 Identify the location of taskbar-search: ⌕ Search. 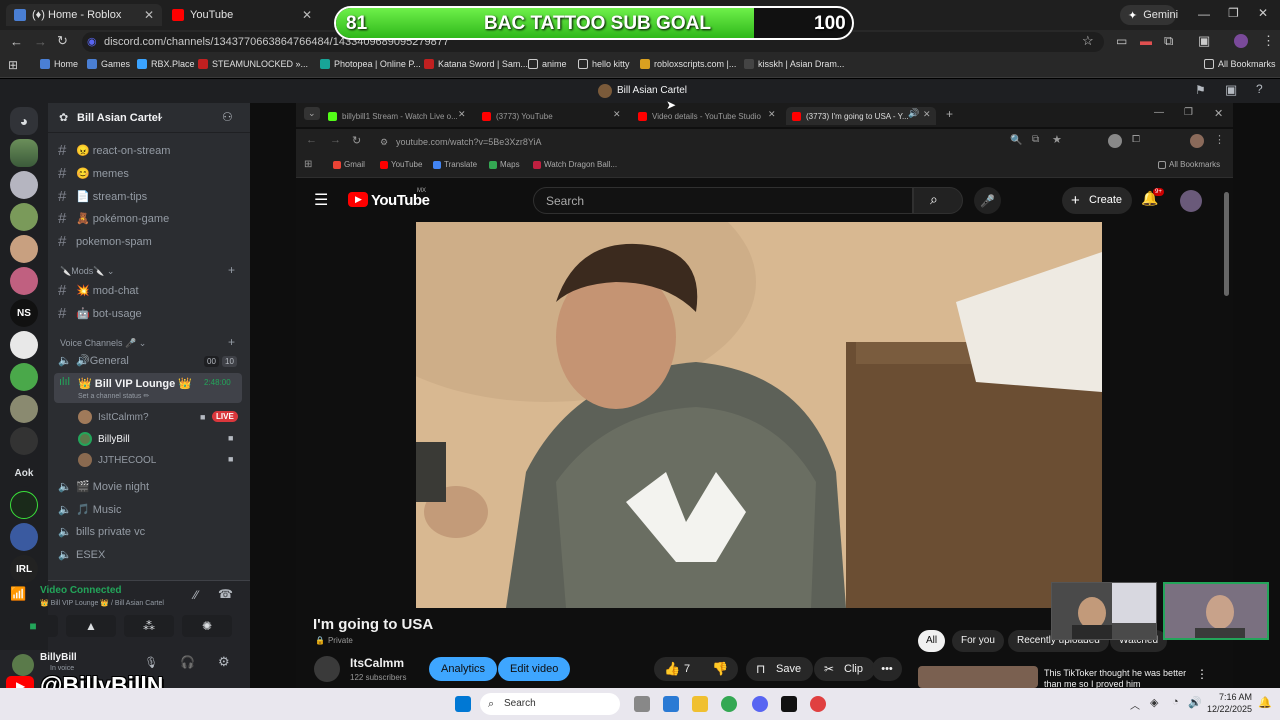
(550, 704).